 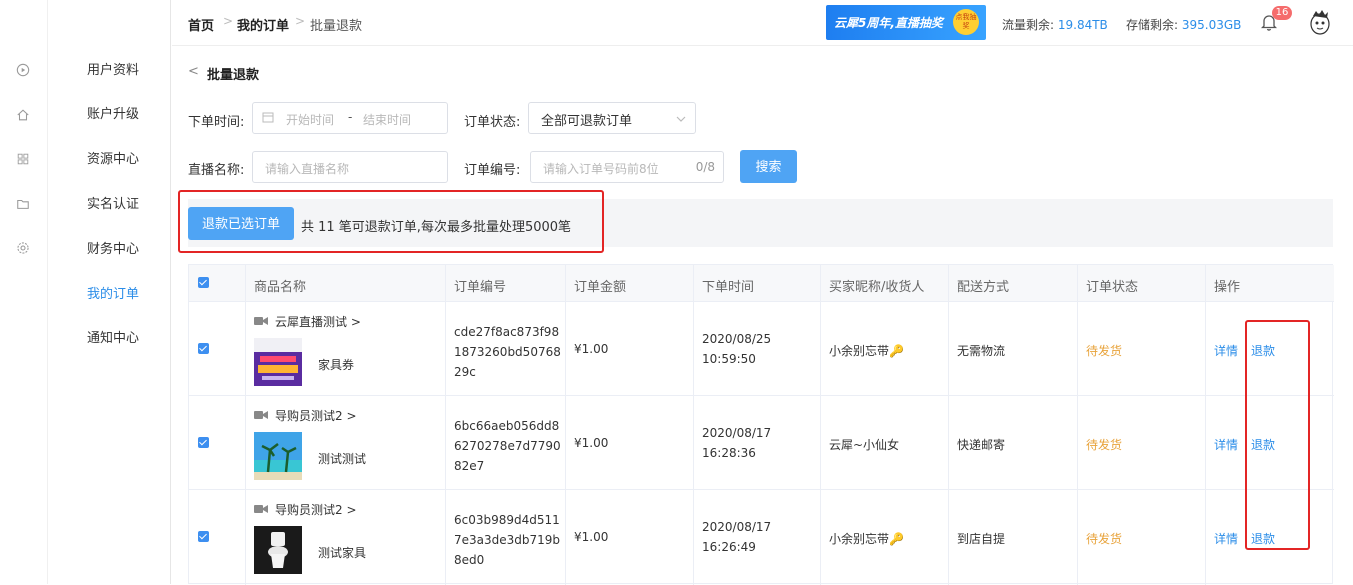 What do you see at coordinates (233, 75) in the screenshot?
I see `page-title: 批量退款` at bounding box center [233, 75].